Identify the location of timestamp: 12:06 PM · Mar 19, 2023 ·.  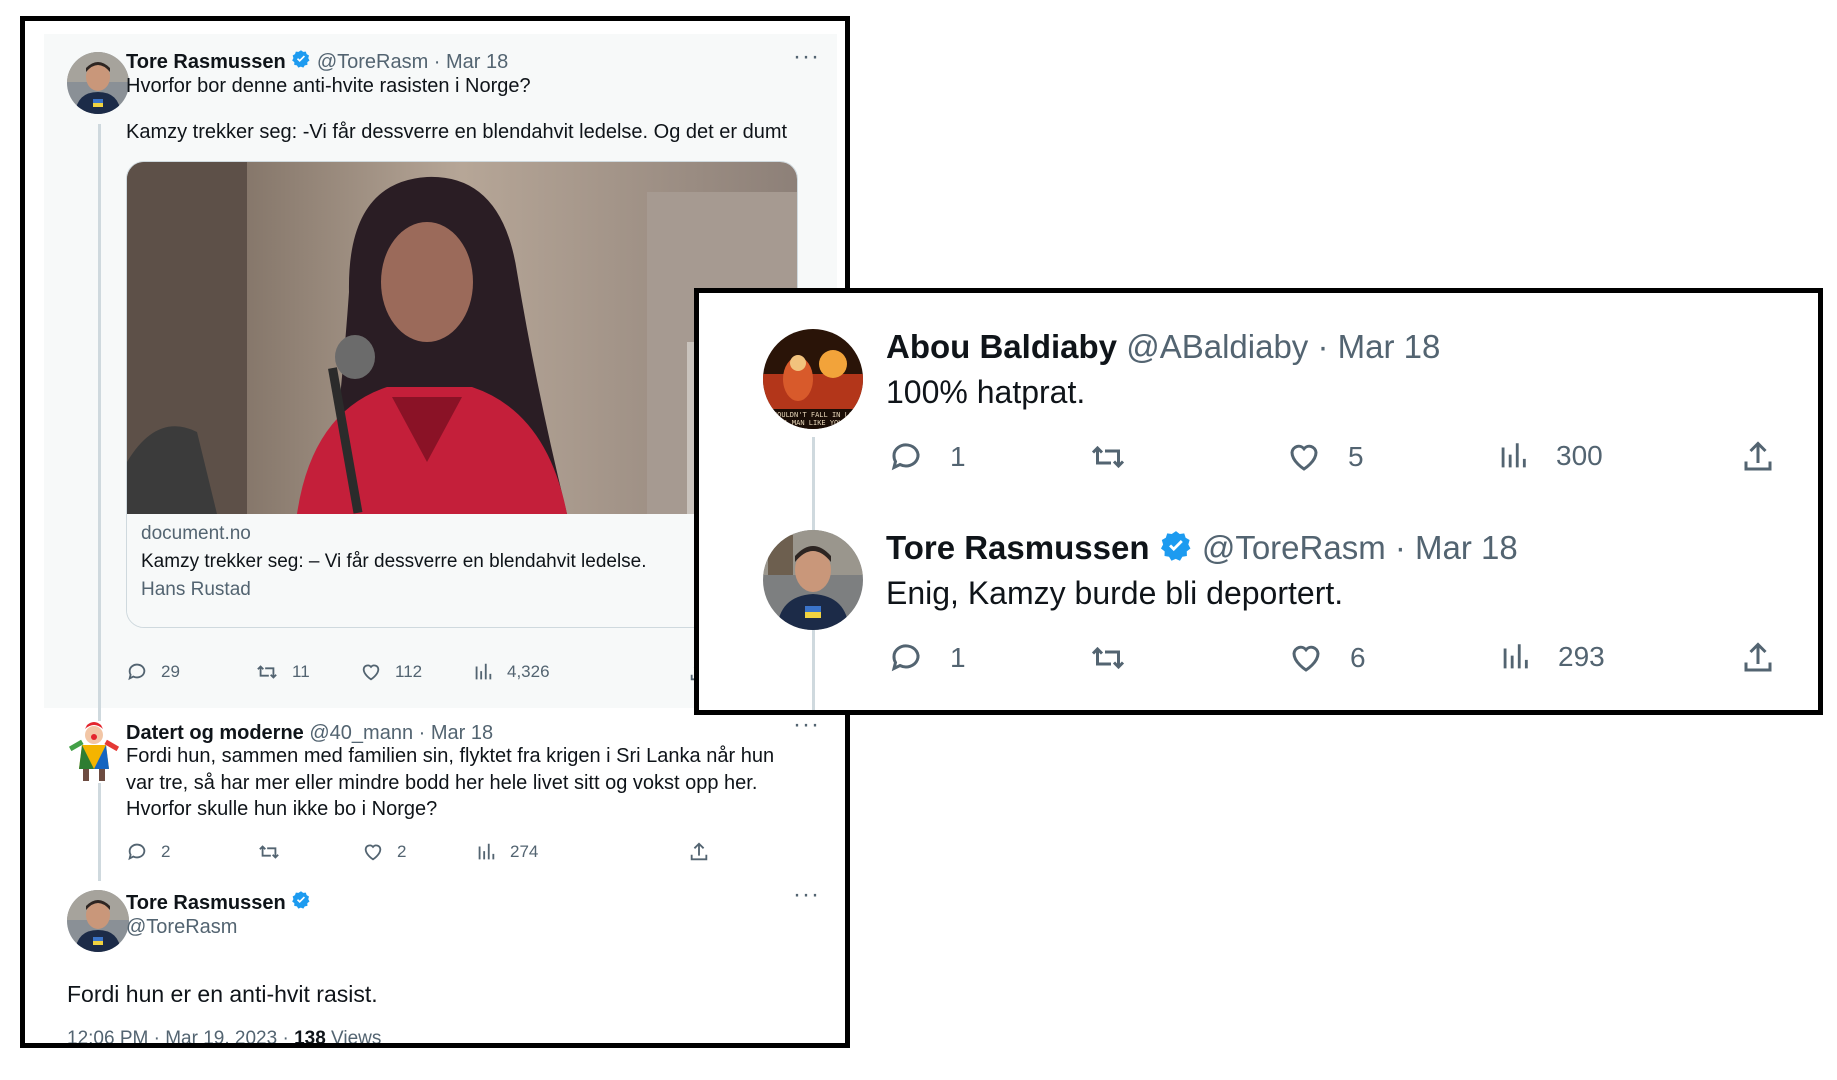
(180, 1035).